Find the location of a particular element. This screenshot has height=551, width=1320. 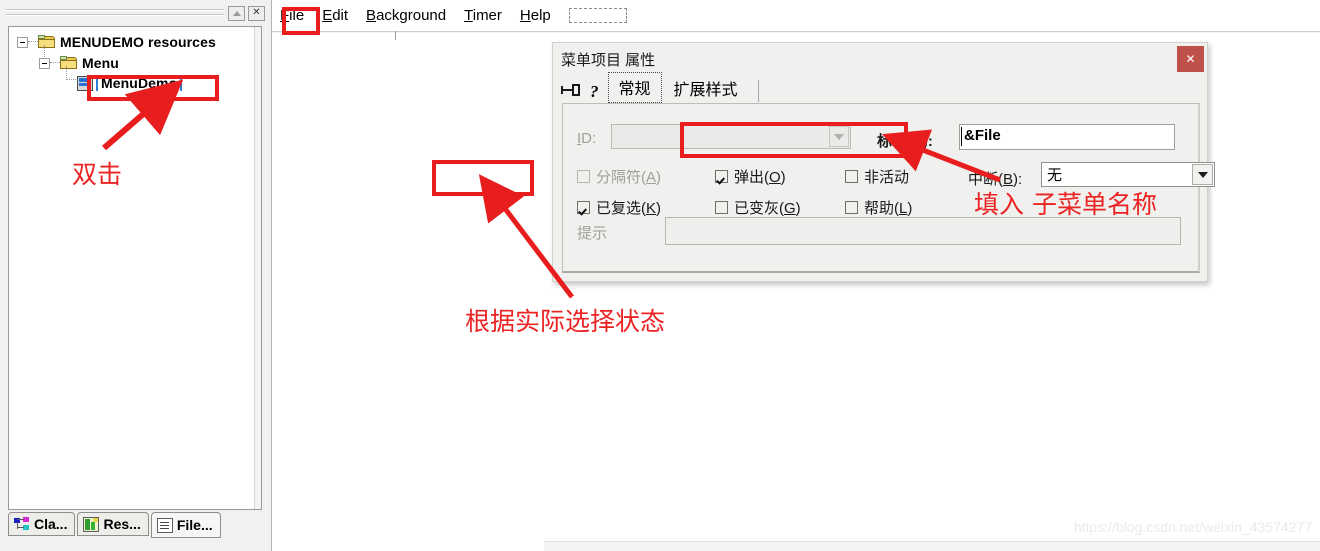

close-button: ✕ is located at coordinates (256, 13).